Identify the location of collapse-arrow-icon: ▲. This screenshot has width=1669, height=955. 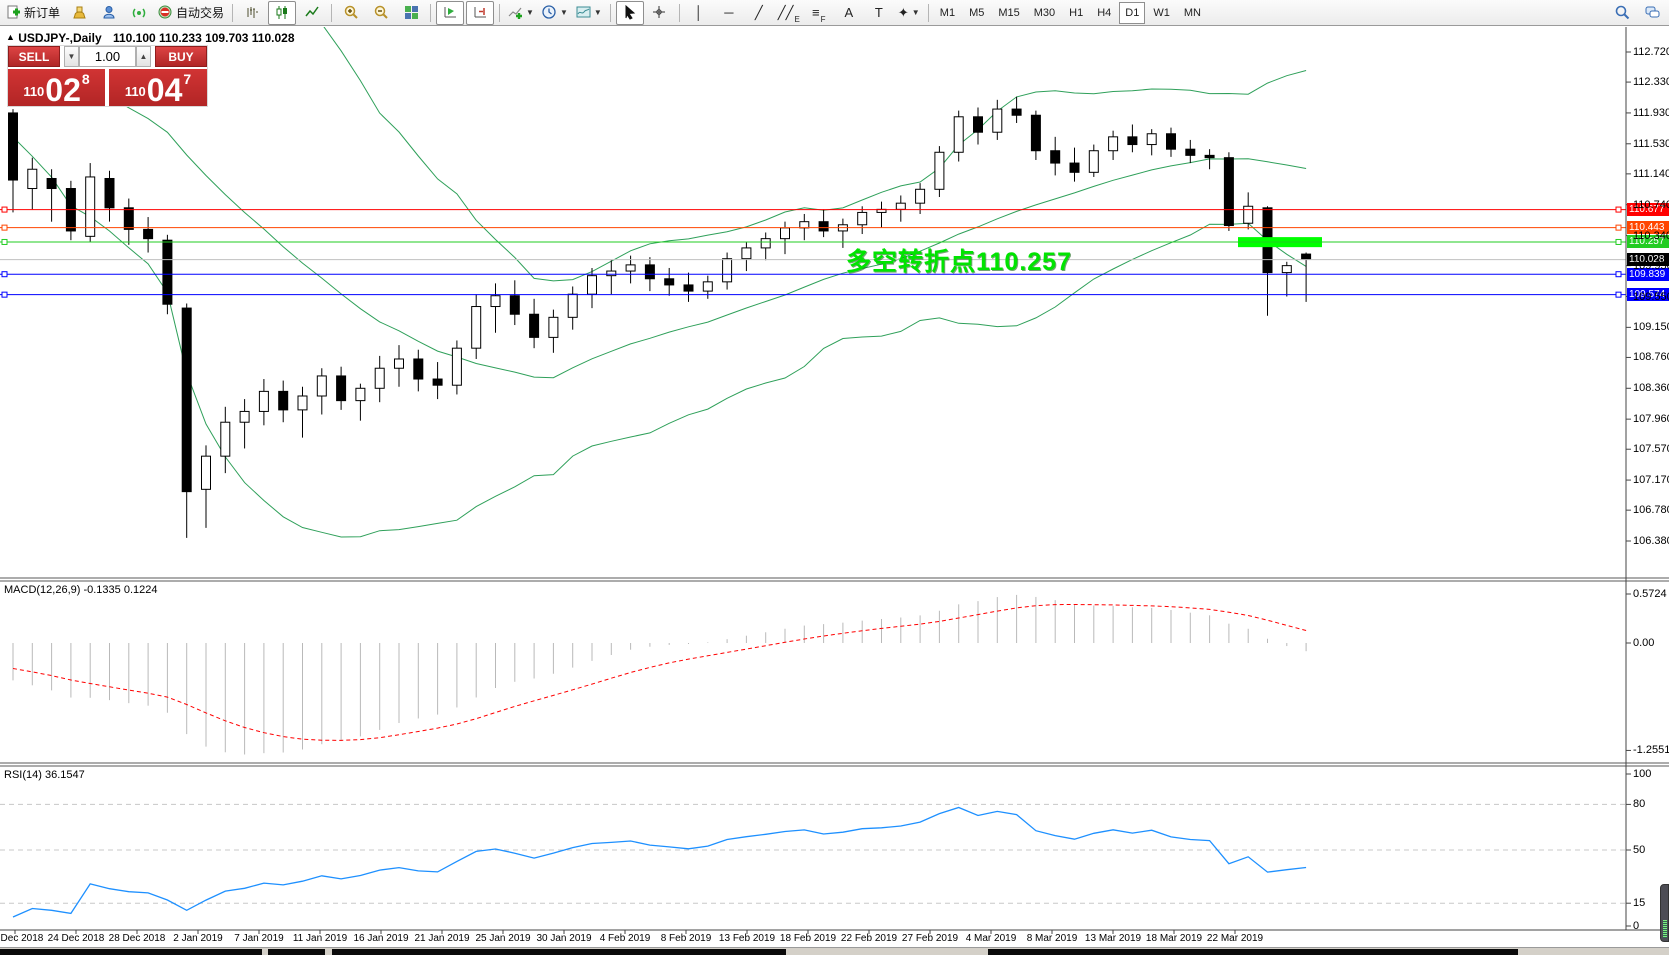
(10, 37).